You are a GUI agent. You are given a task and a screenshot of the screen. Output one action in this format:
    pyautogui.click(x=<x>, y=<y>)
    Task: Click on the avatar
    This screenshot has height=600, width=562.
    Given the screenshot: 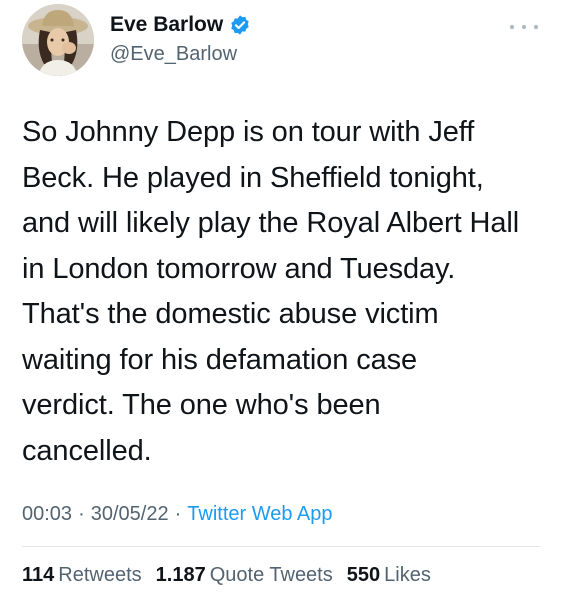 What is the action you would take?
    pyautogui.click(x=58, y=40)
    